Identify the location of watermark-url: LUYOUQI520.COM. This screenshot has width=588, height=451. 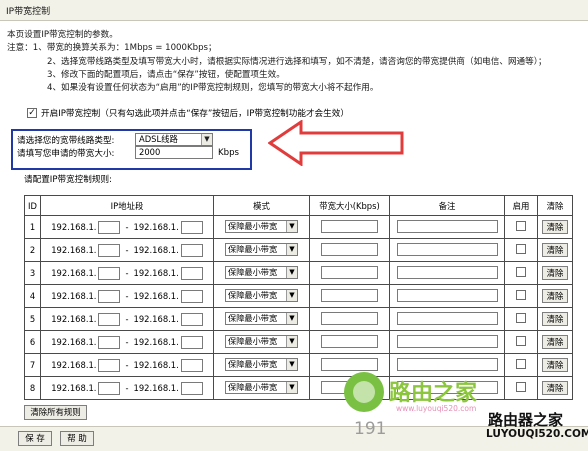
(537, 434).